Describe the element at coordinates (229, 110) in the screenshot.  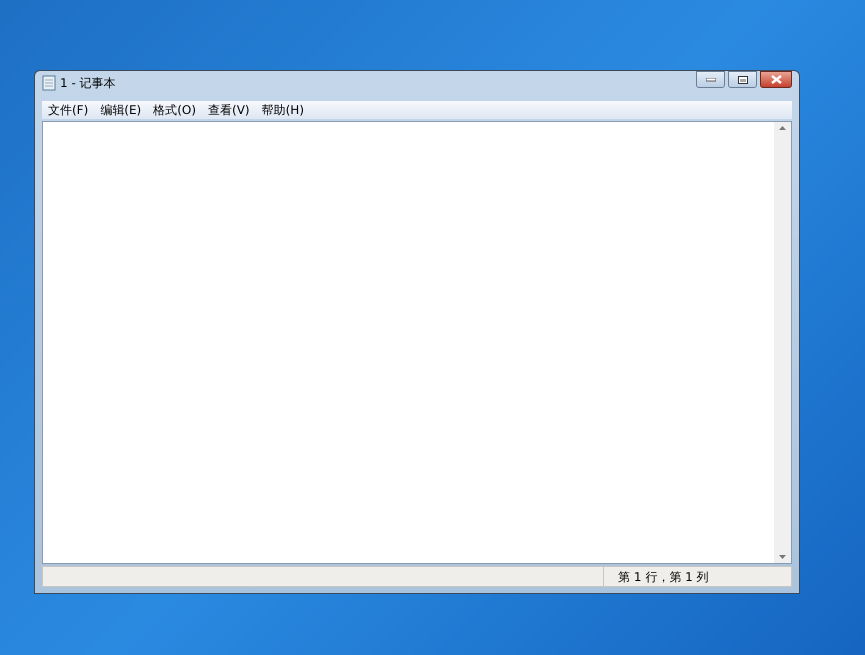
I see `menu-item: 查看(V)` at that location.